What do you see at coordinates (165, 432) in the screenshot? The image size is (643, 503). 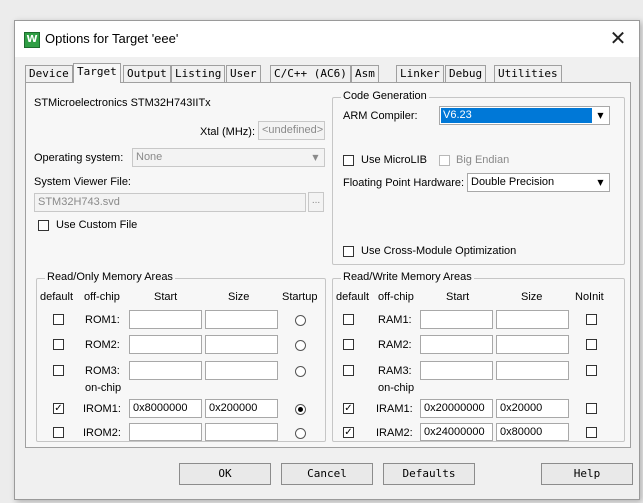 I see `irom2-start-input` at bounding box center [165, 432].